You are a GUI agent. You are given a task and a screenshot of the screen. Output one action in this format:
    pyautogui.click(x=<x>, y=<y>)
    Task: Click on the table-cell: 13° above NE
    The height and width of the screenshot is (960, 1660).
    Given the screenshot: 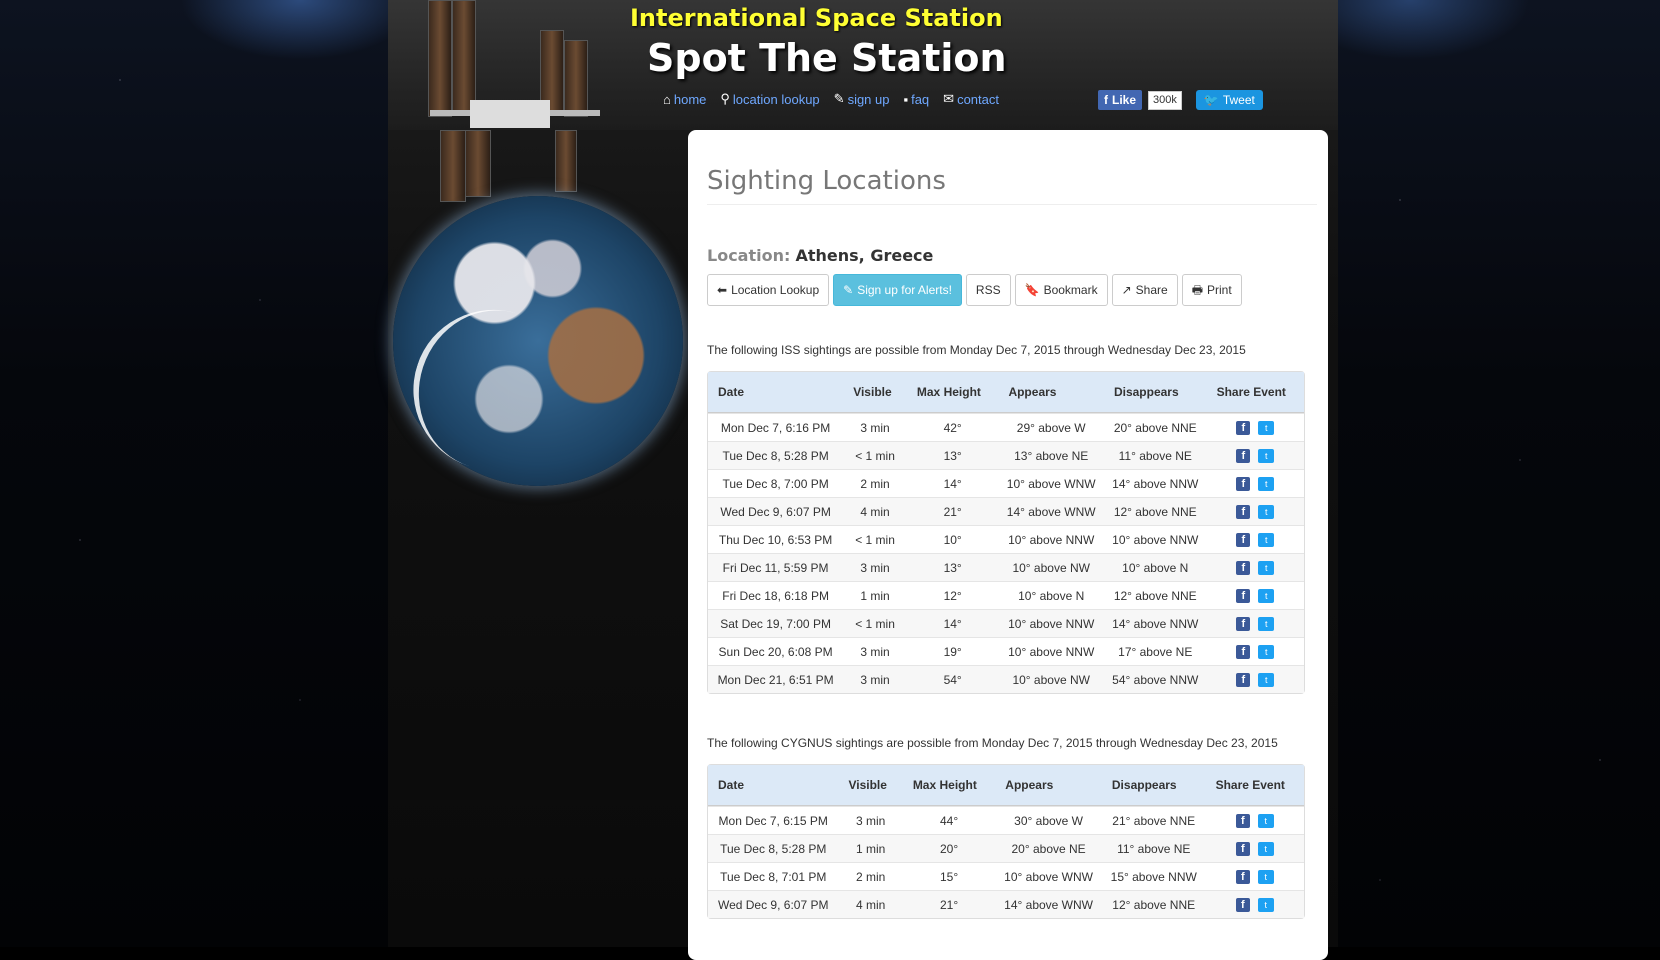 What is the action you would take?
    pyautogui.click(x=1051, y=455)
    